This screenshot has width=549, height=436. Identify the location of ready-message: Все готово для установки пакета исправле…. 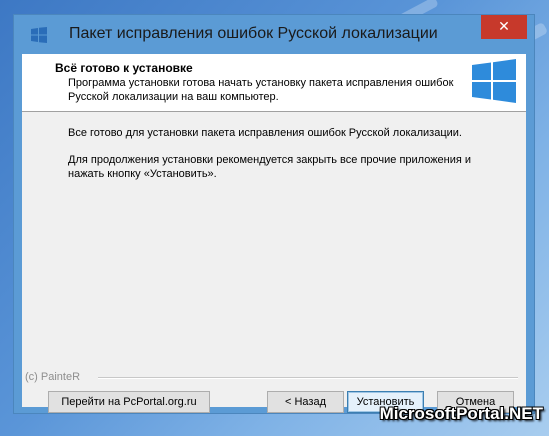
(265, 133).